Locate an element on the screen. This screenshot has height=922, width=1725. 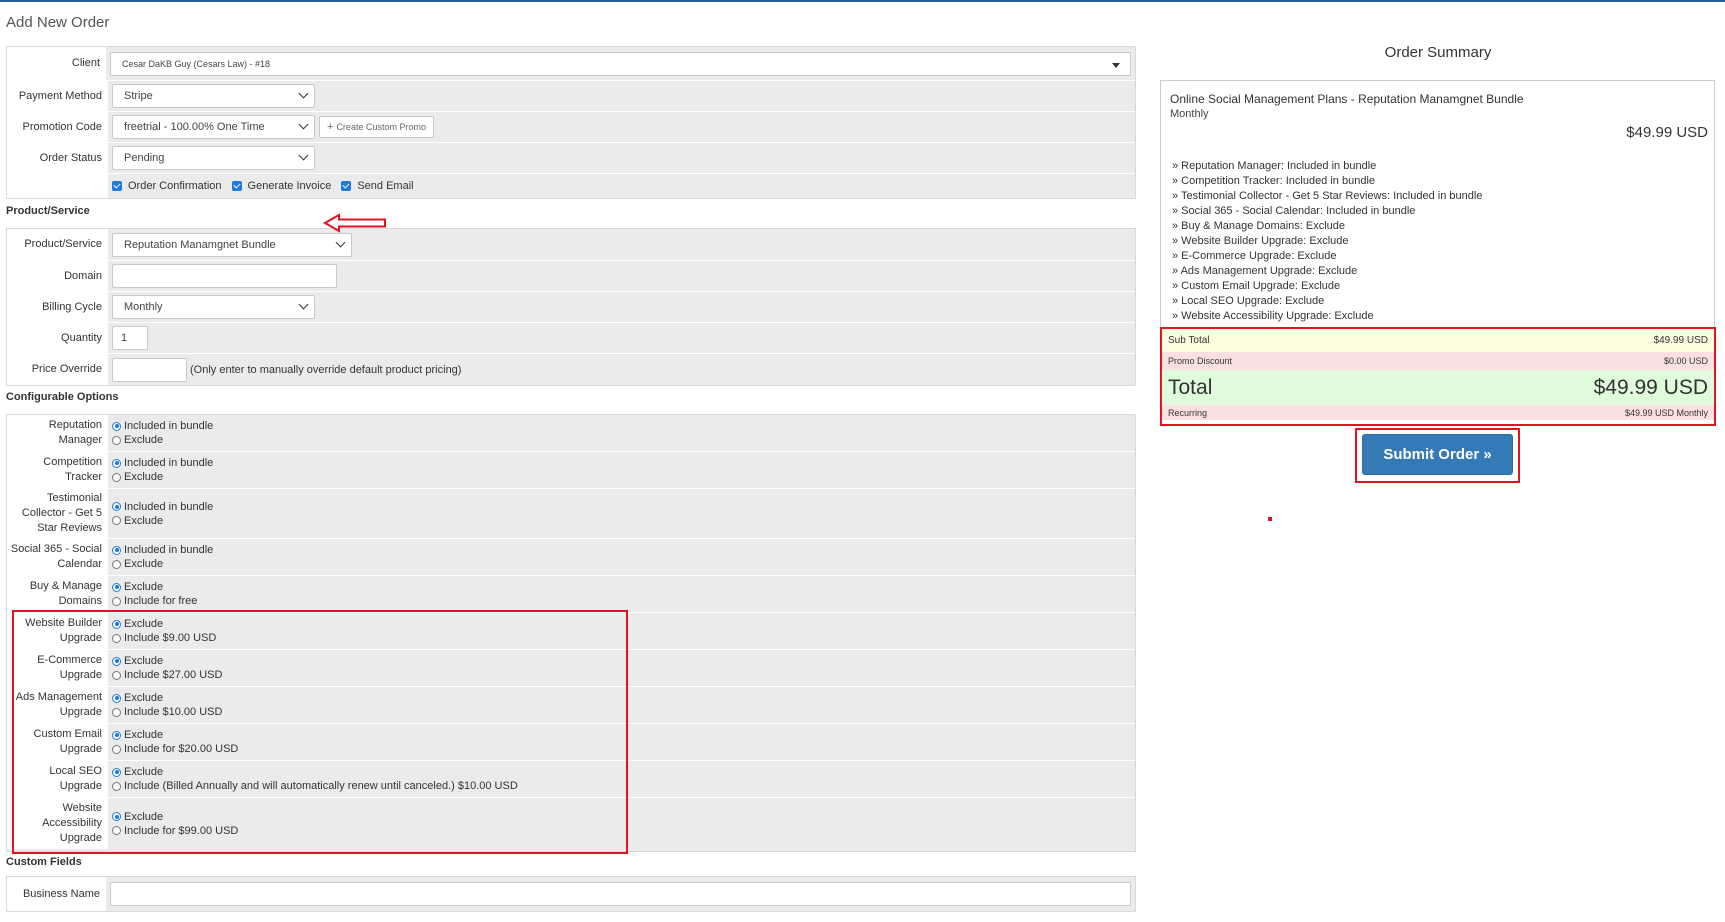
custom-fields-table: Business Name is located at coordinates (571, 894).